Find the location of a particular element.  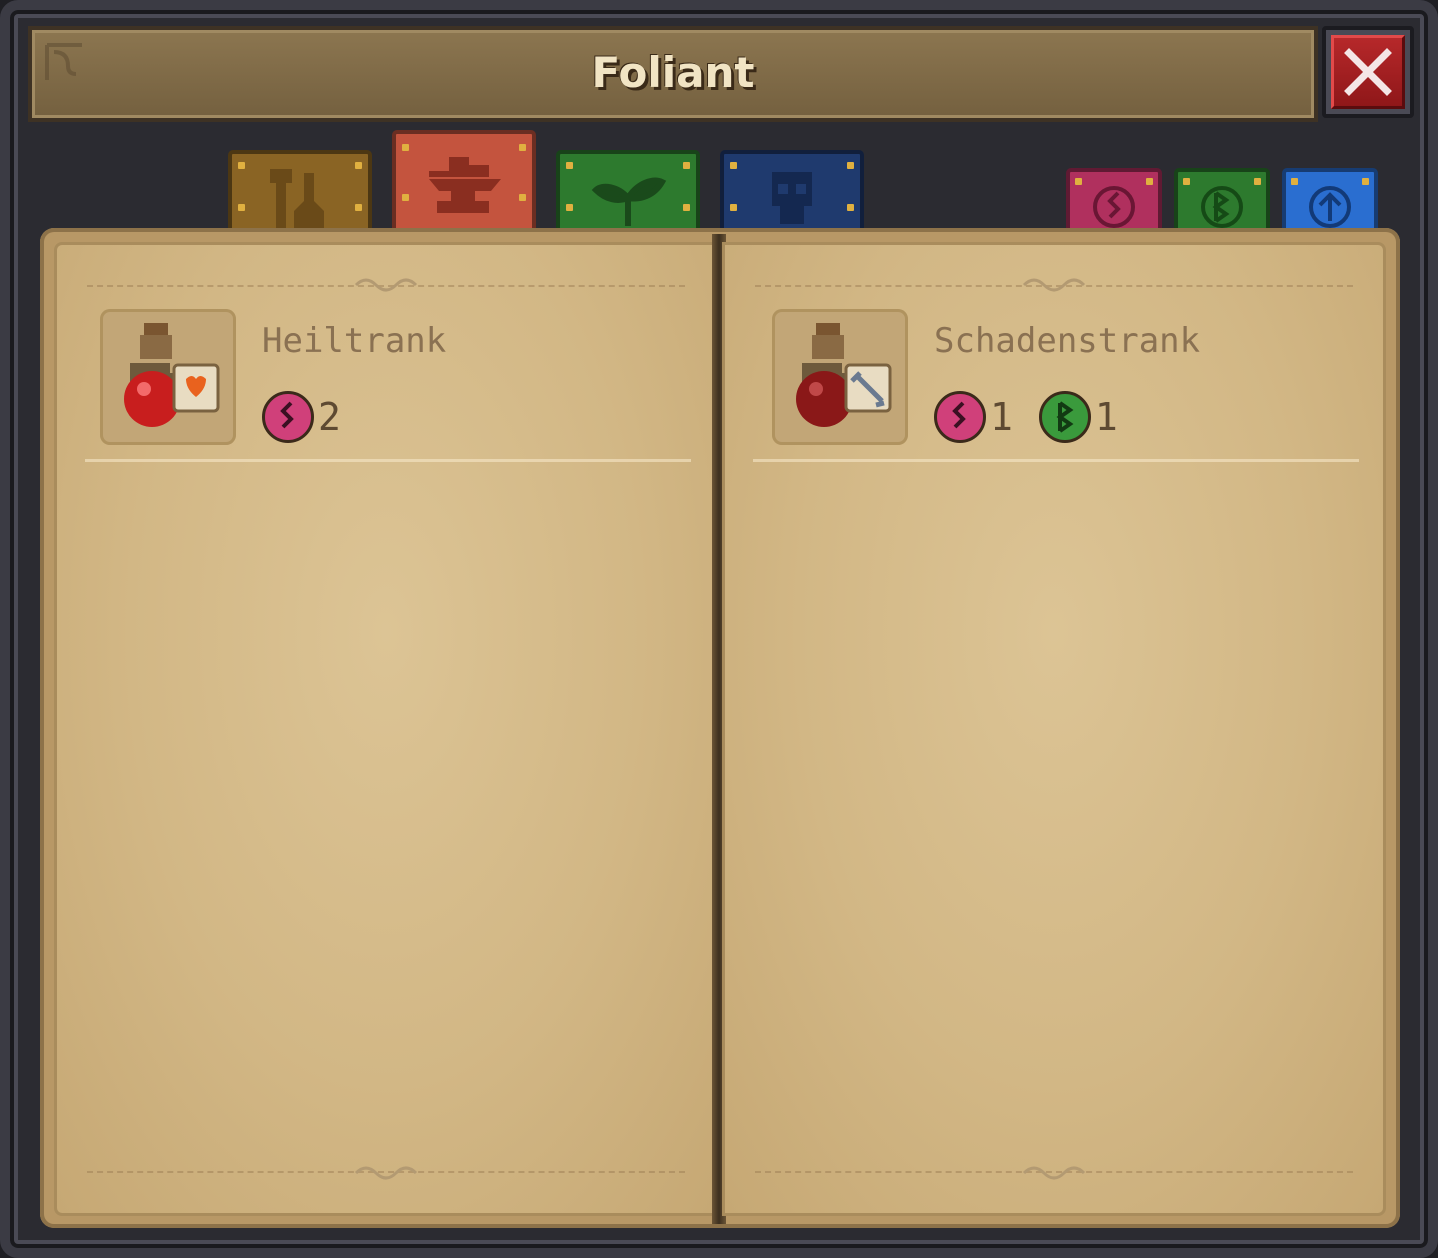

tab-smithing is located at coordinates (464, 186).